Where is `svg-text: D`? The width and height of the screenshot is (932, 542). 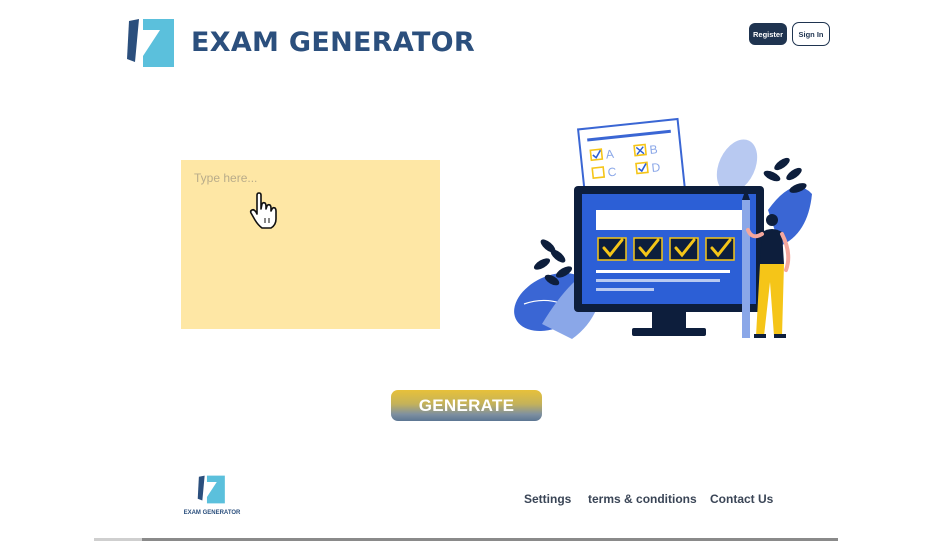 svg-text: D is located at coordinates (656, 167).